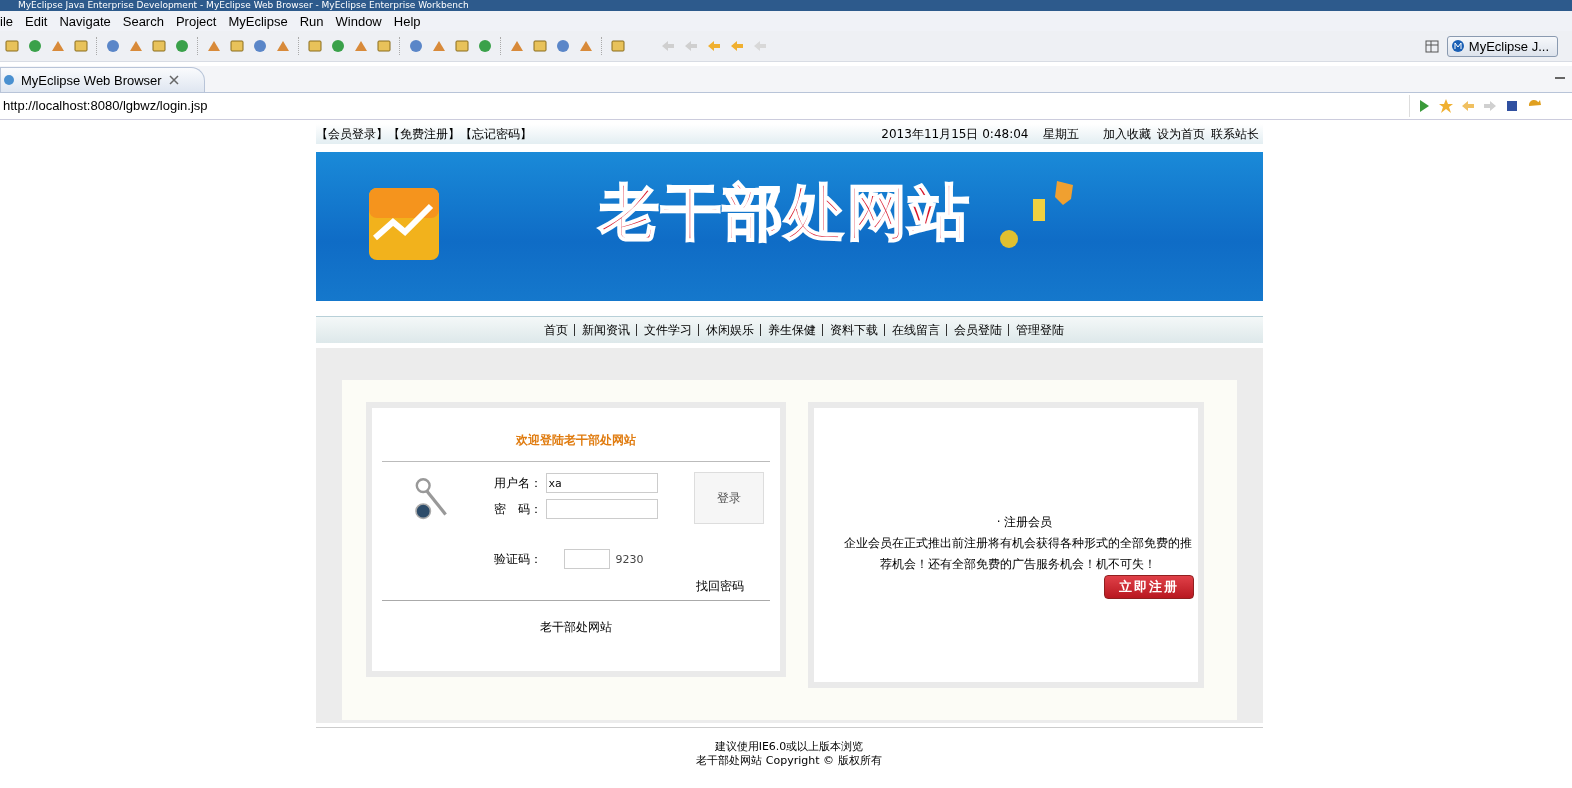  I want to click on footer-text: 老干部处网站 Copyright © 版权所有, so click(789, 761).